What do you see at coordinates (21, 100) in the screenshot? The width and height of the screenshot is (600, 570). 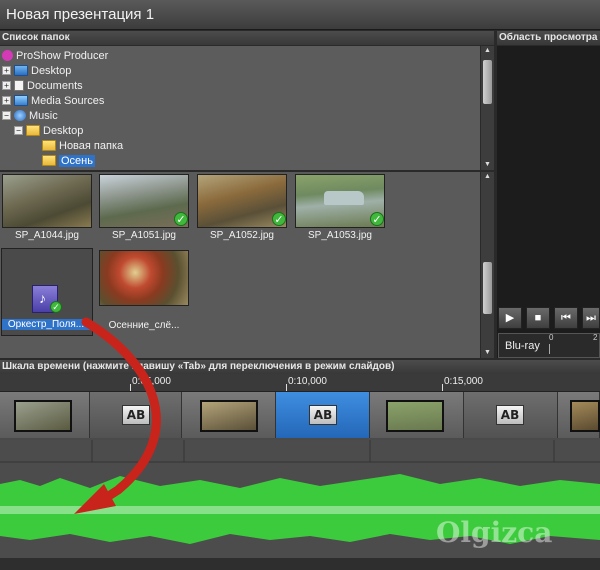 I see `media-sources-icon` at bounding box center [21, 100].